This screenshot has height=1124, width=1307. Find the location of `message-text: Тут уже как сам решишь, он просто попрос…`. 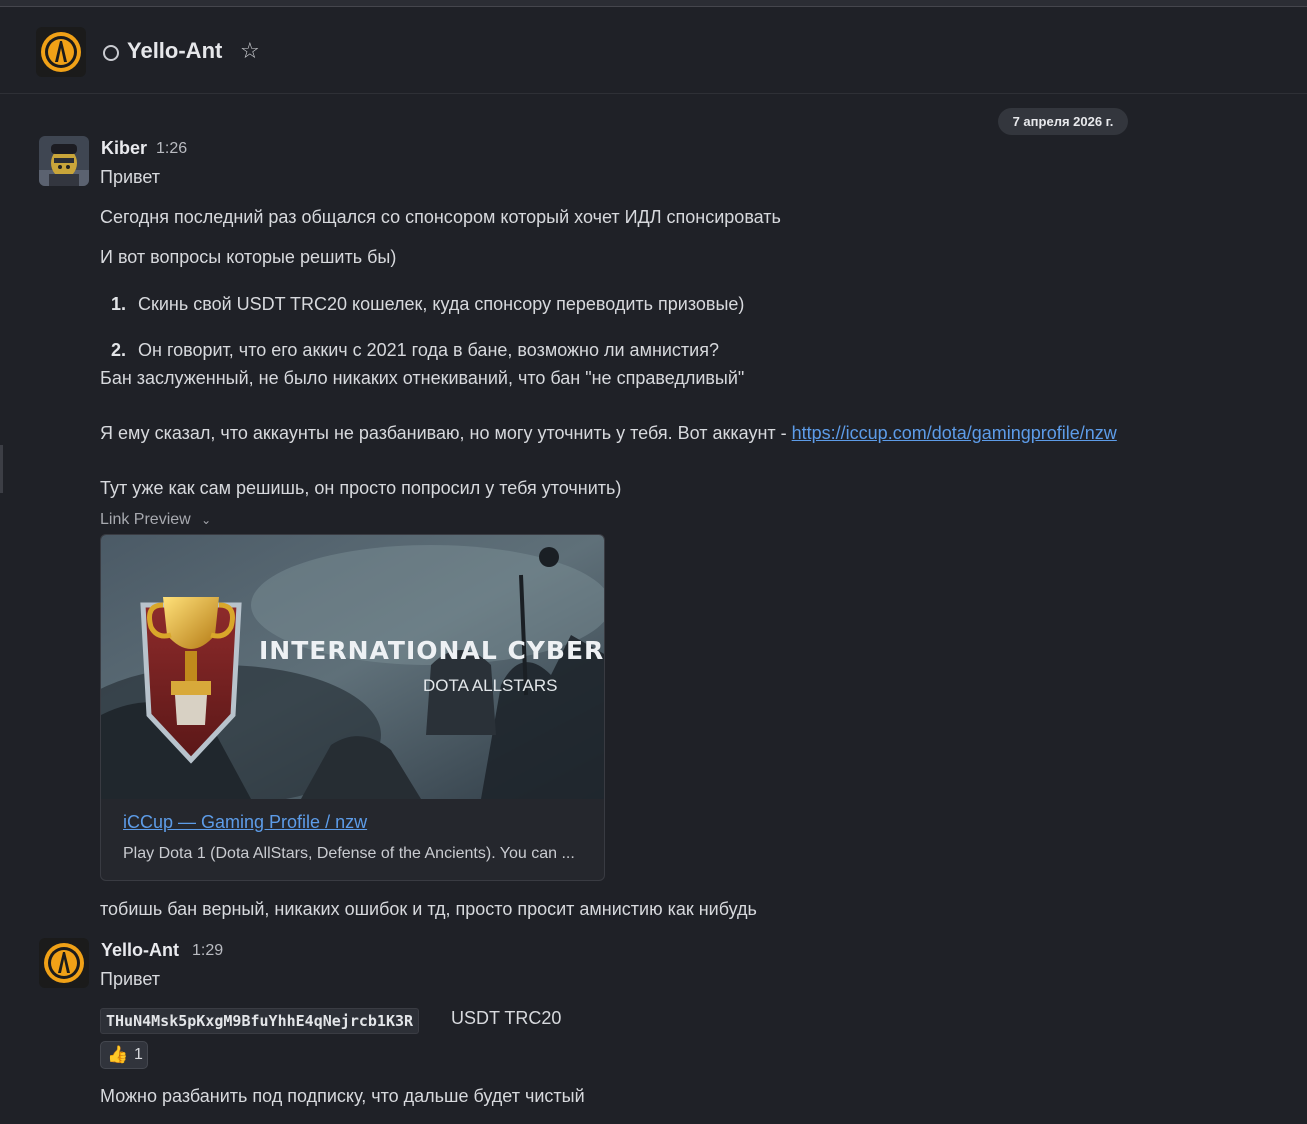

message-text: Тут уже как сам решишь, он просто попрос… is located at coordinates (361, 488).